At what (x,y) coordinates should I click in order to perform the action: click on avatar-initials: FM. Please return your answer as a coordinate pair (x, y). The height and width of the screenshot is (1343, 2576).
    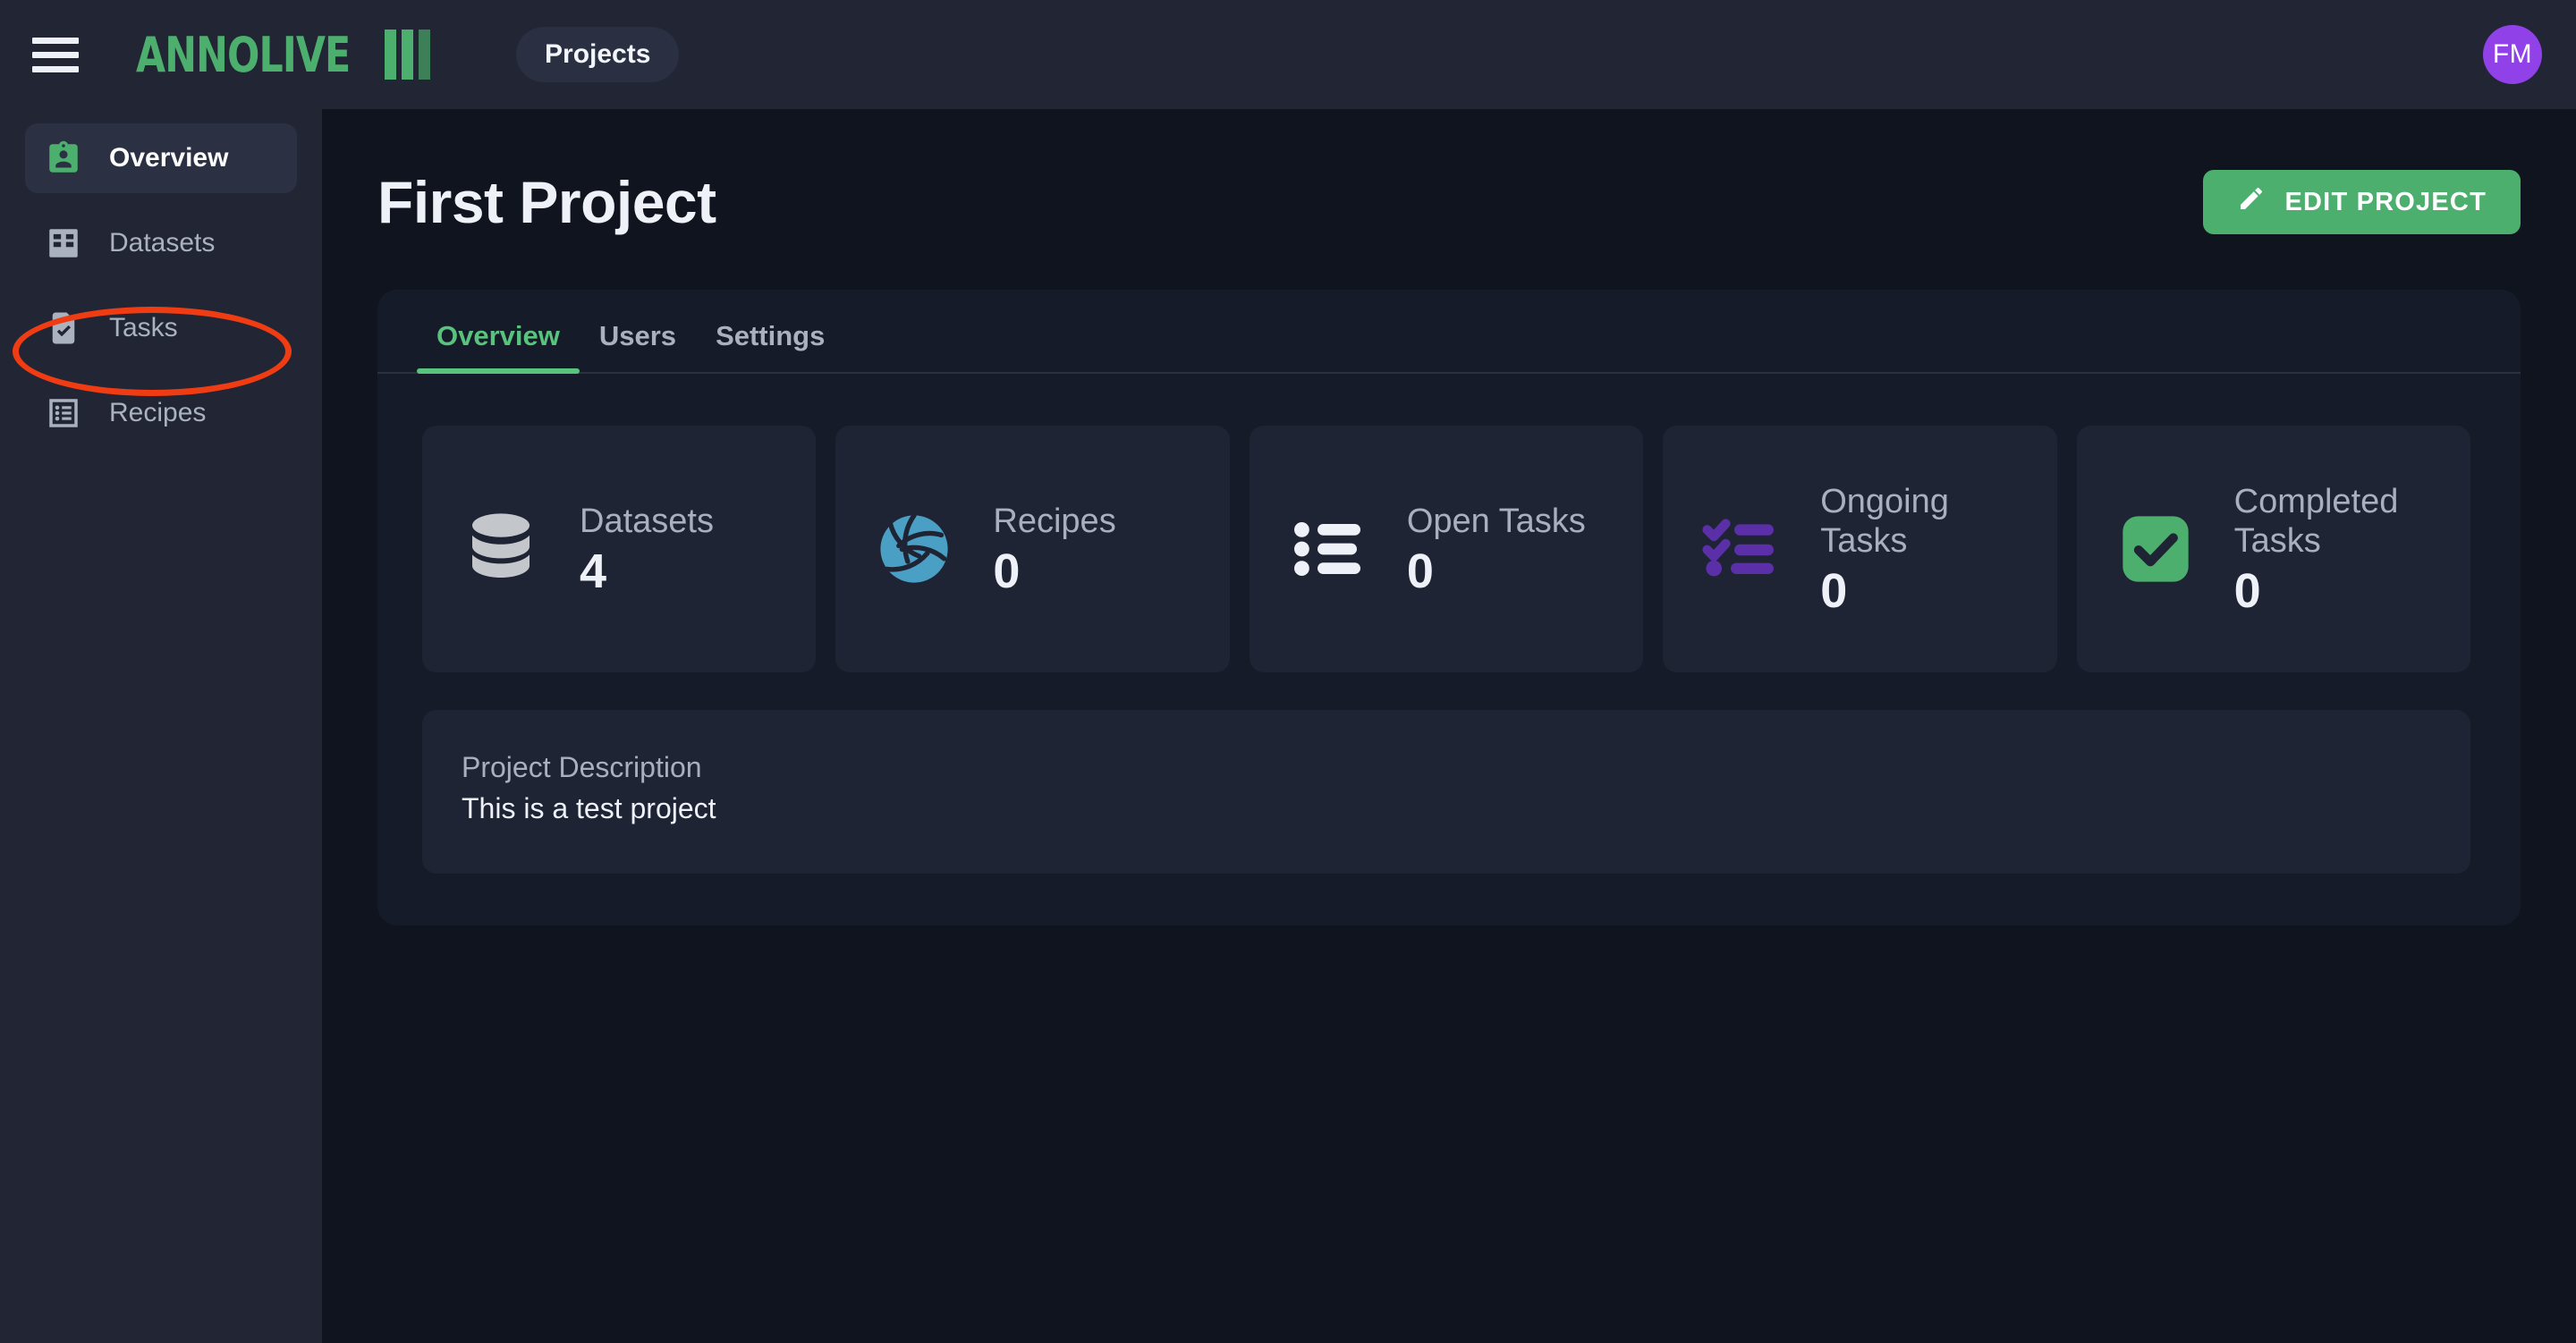
    Looking at the image, I should click on (2512, 54).